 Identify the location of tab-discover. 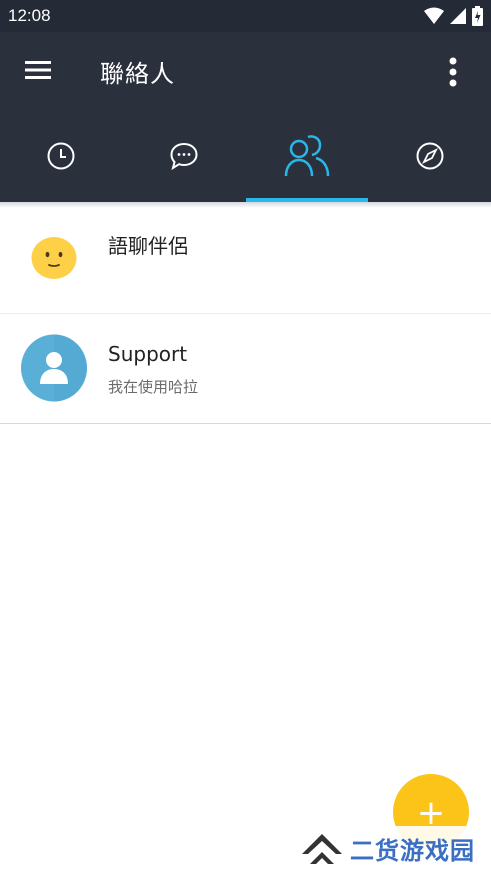
(429, 156).